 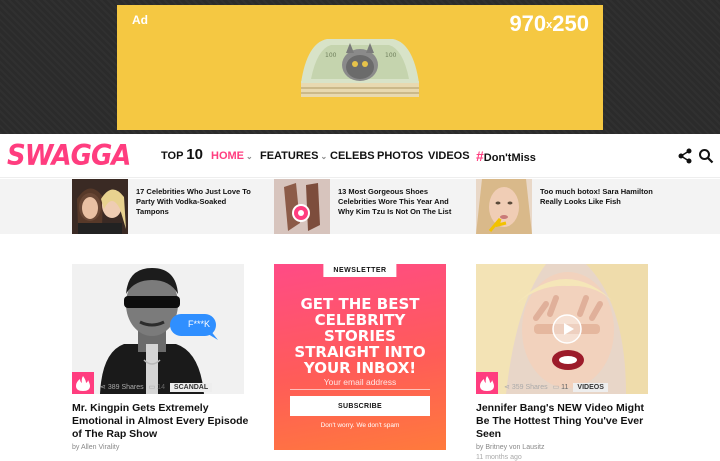 I want to click on comment-count: 11, so click(x=565, y=387).